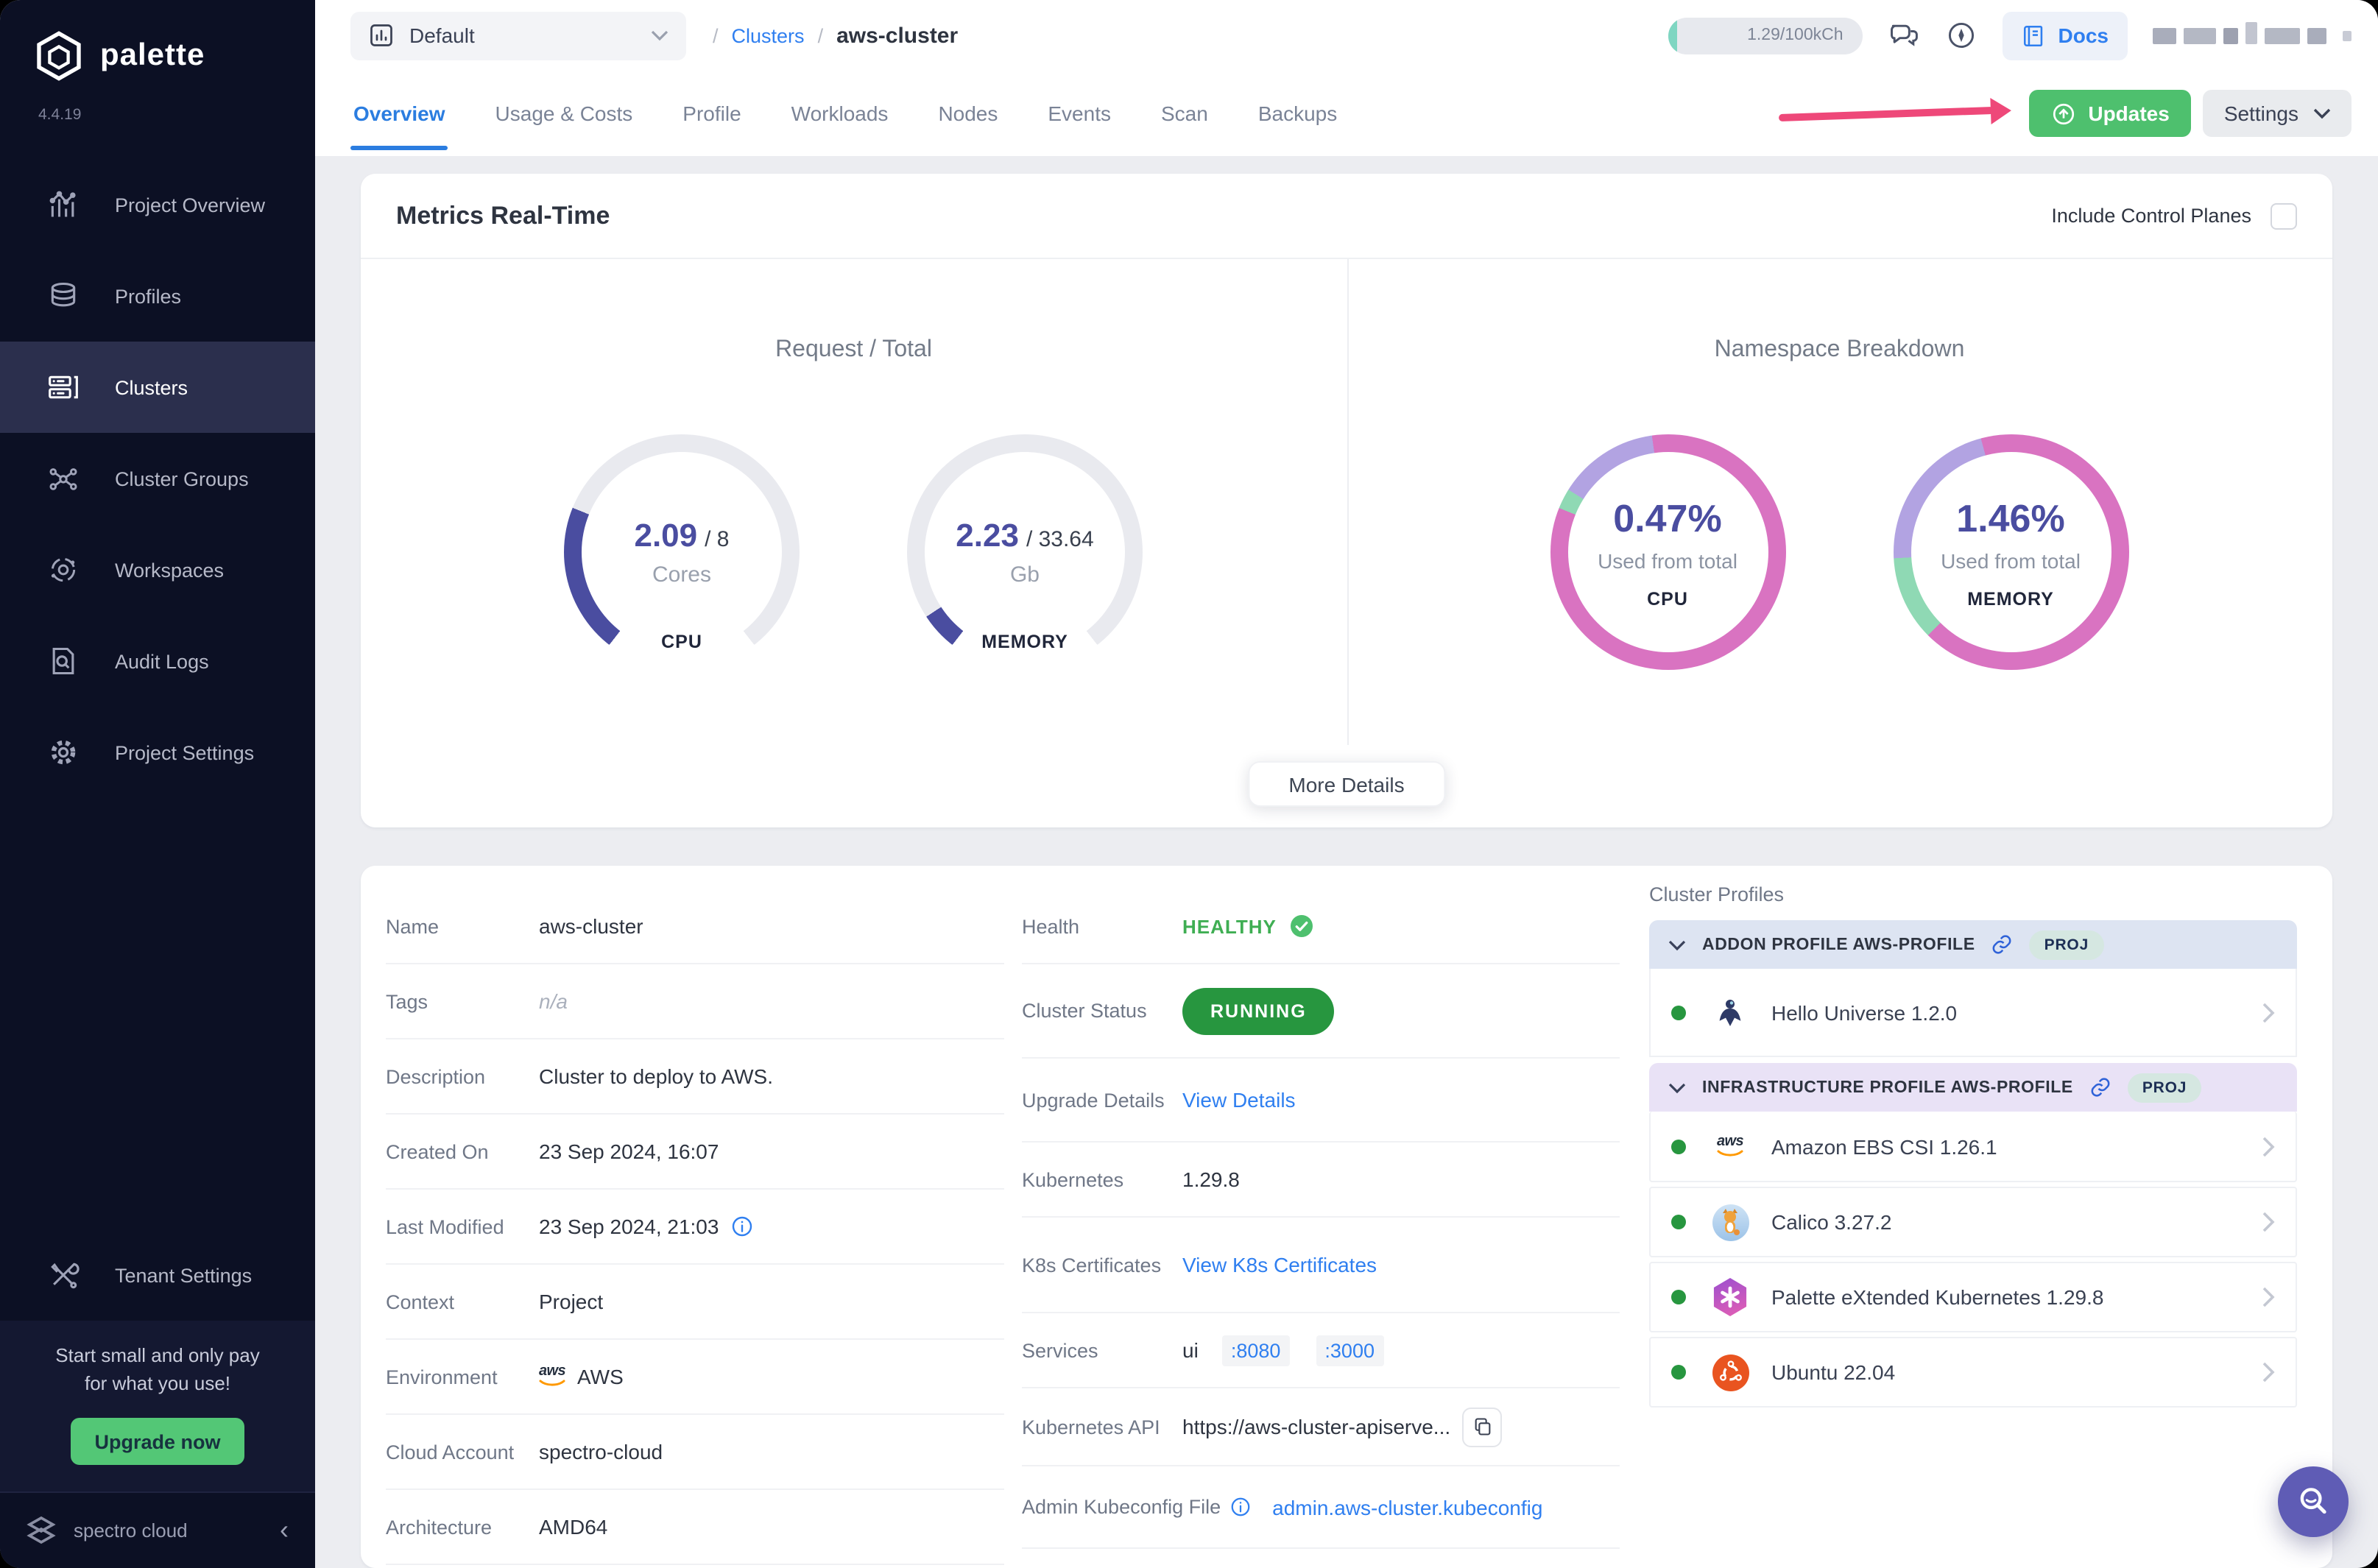  Describe the element at coordinates (64, 296) in the screenshot. I see `layers-icon` at that location.